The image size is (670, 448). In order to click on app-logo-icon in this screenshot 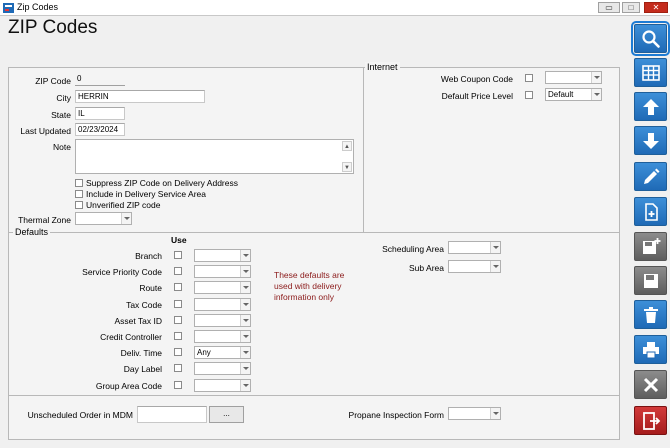, I will do `click(8, 8)`.